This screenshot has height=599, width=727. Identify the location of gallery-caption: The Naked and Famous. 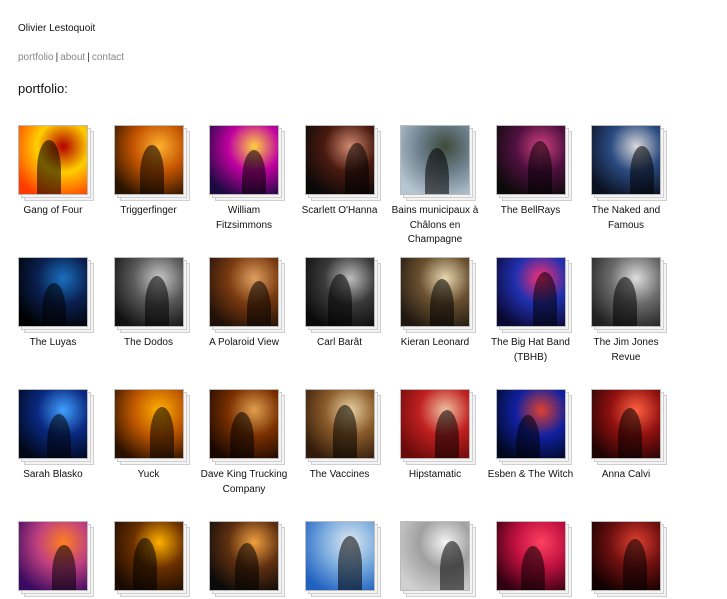
(626, 218).